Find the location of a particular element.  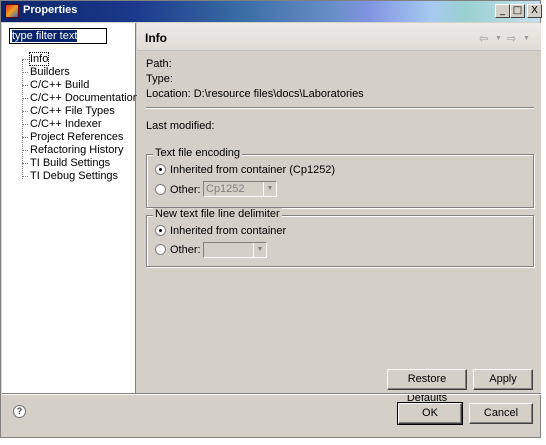

tree-item-ti-debug-settings: TI Debug Settings is located at coordinates (70, 176).